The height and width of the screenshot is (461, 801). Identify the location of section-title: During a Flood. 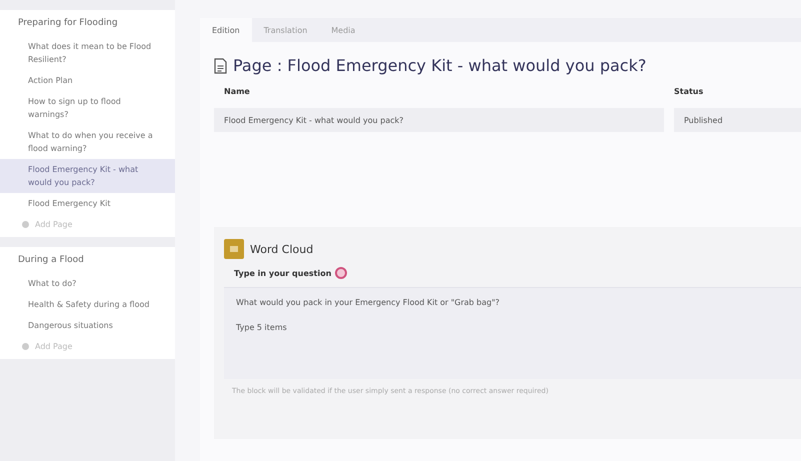
(87, 264).